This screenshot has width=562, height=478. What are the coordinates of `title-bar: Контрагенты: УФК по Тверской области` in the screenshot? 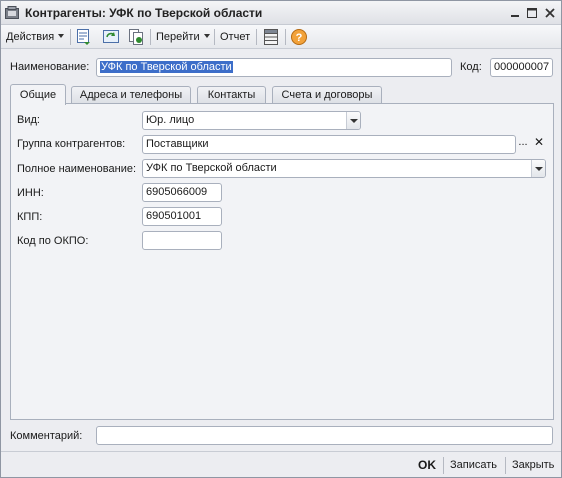 It's located at (281, 13).